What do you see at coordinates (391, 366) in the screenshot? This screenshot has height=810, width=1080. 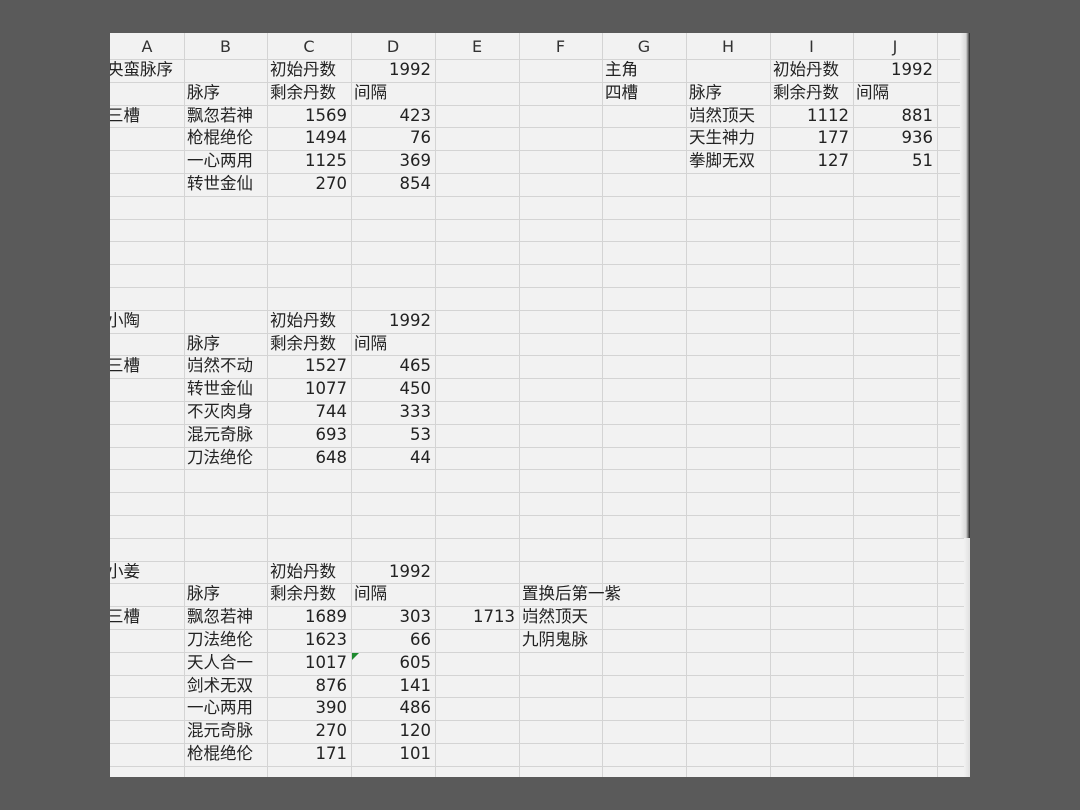 I see `gap-value-cell: 465` at bounding box center [391, 366].